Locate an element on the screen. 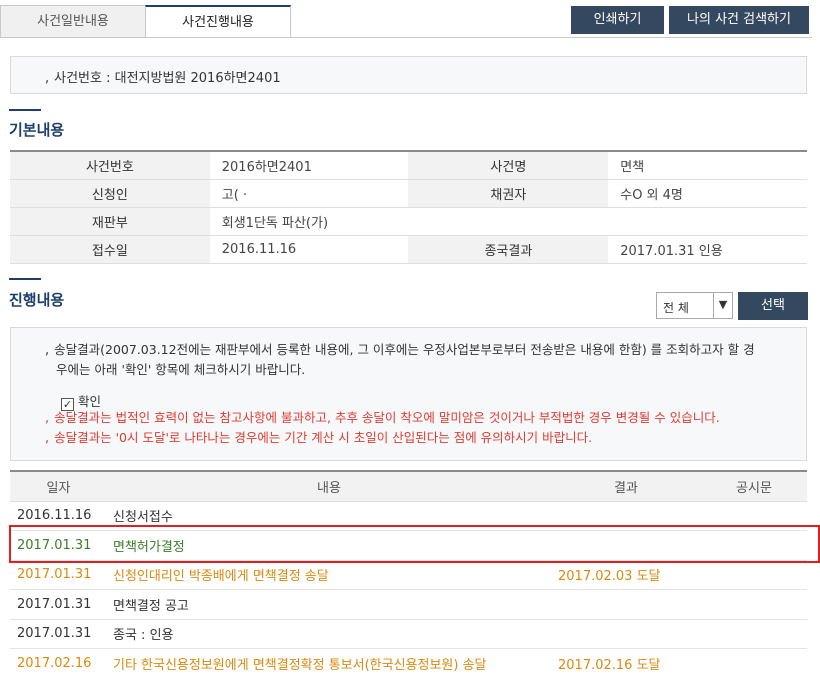 Image resolution: width=820 pixels, height=677 pixels. label-case-name: 사건명 is located at coordinates (508, 165).